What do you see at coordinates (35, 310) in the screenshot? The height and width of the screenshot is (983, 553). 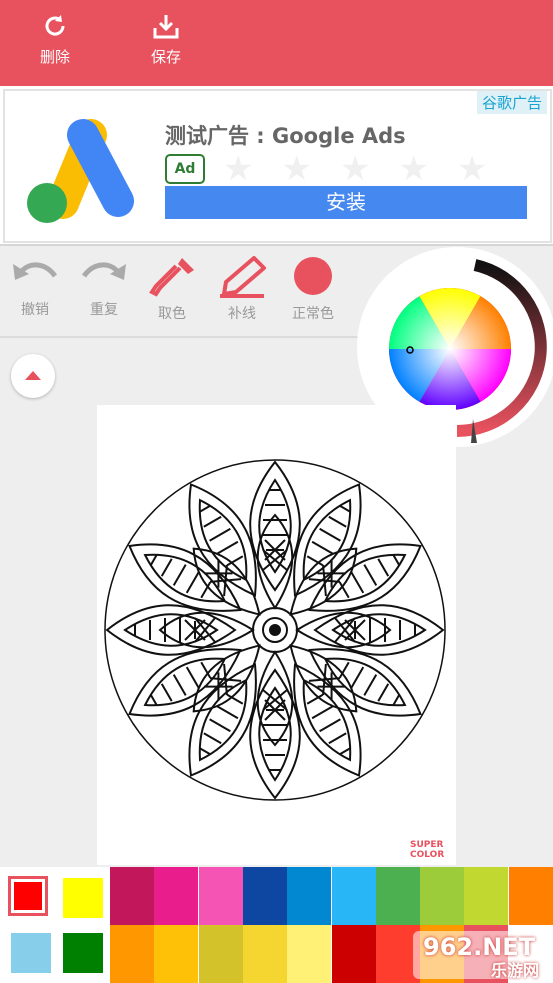 I see `undo-label: 撤销` at bounding box center [35, 310].